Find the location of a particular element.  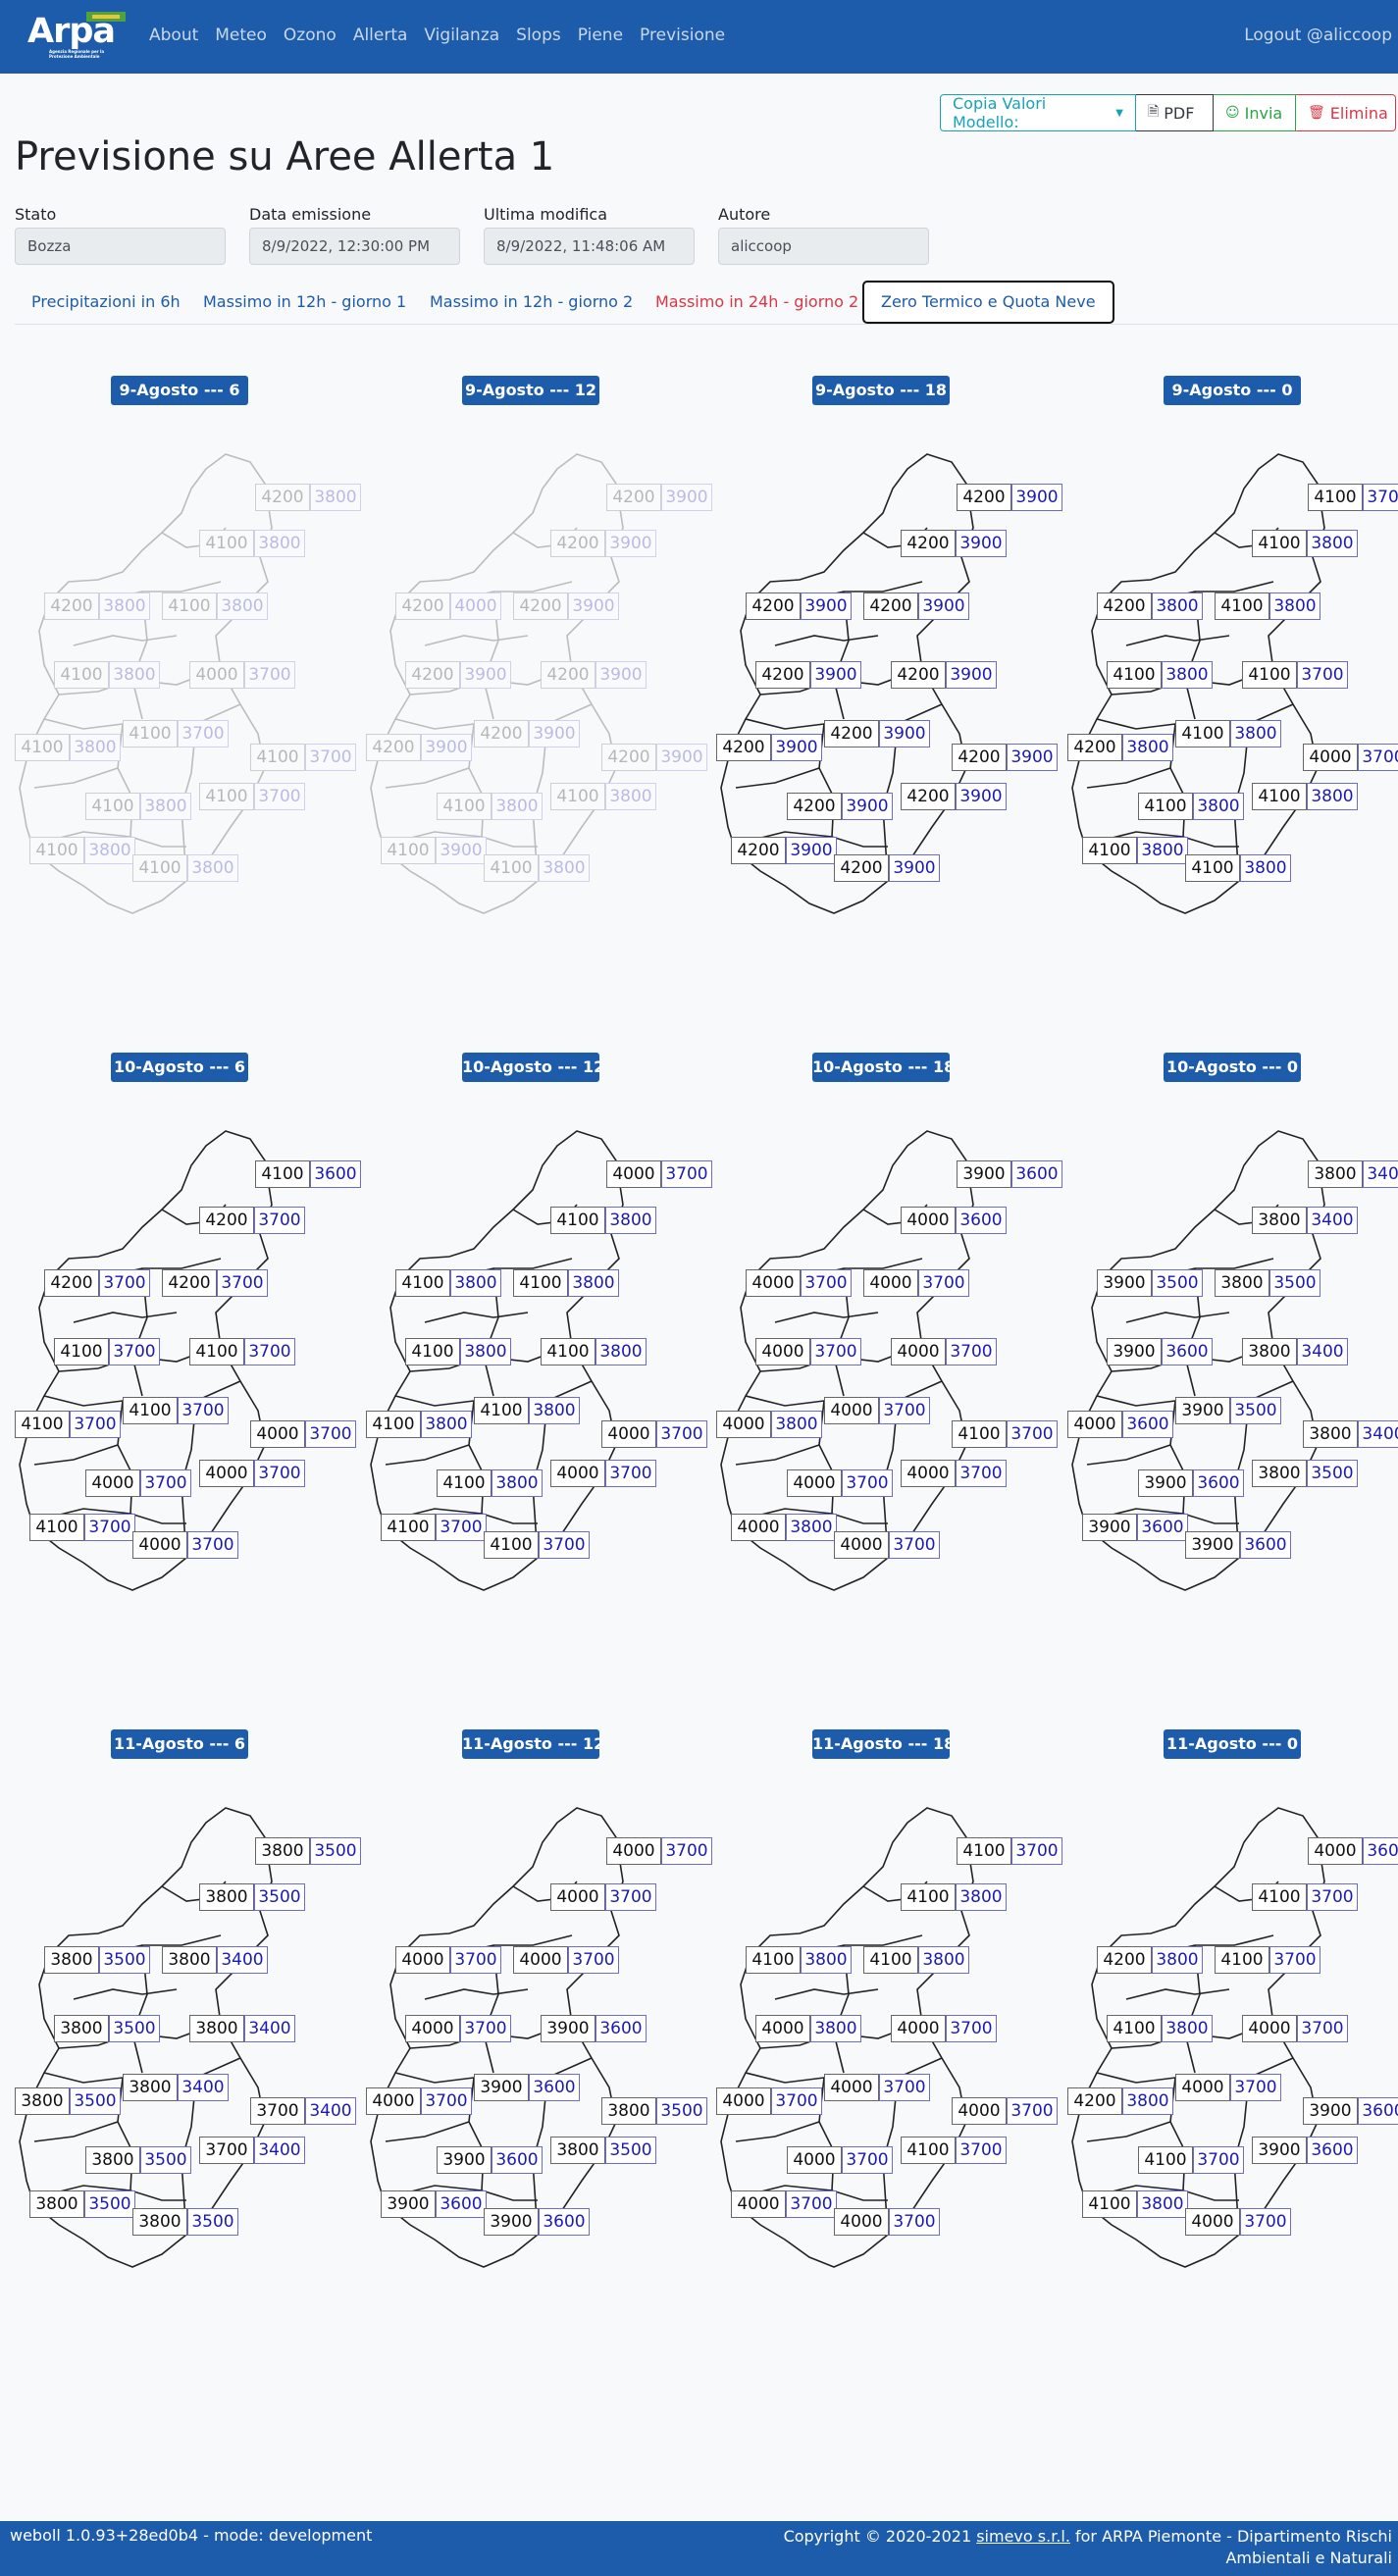

area-value-pair: 40003600 is located at coordinates (954, 1220).